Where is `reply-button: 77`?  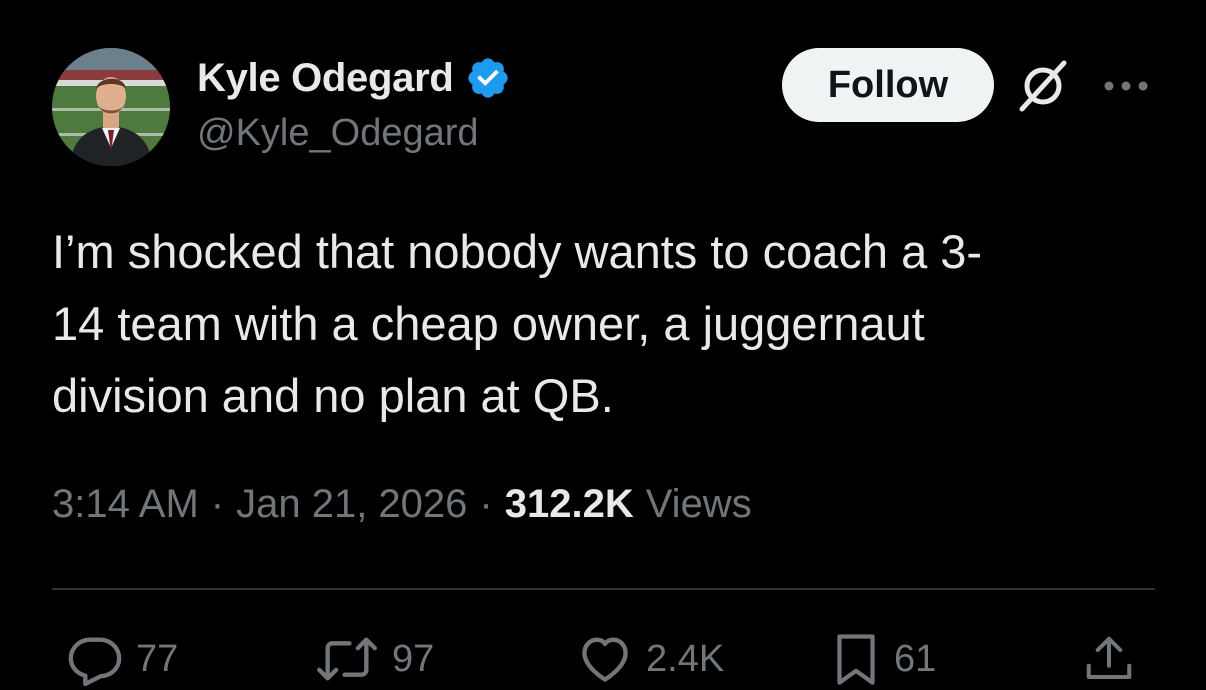 reply-button: 77 is located at coordinates (122, 659).